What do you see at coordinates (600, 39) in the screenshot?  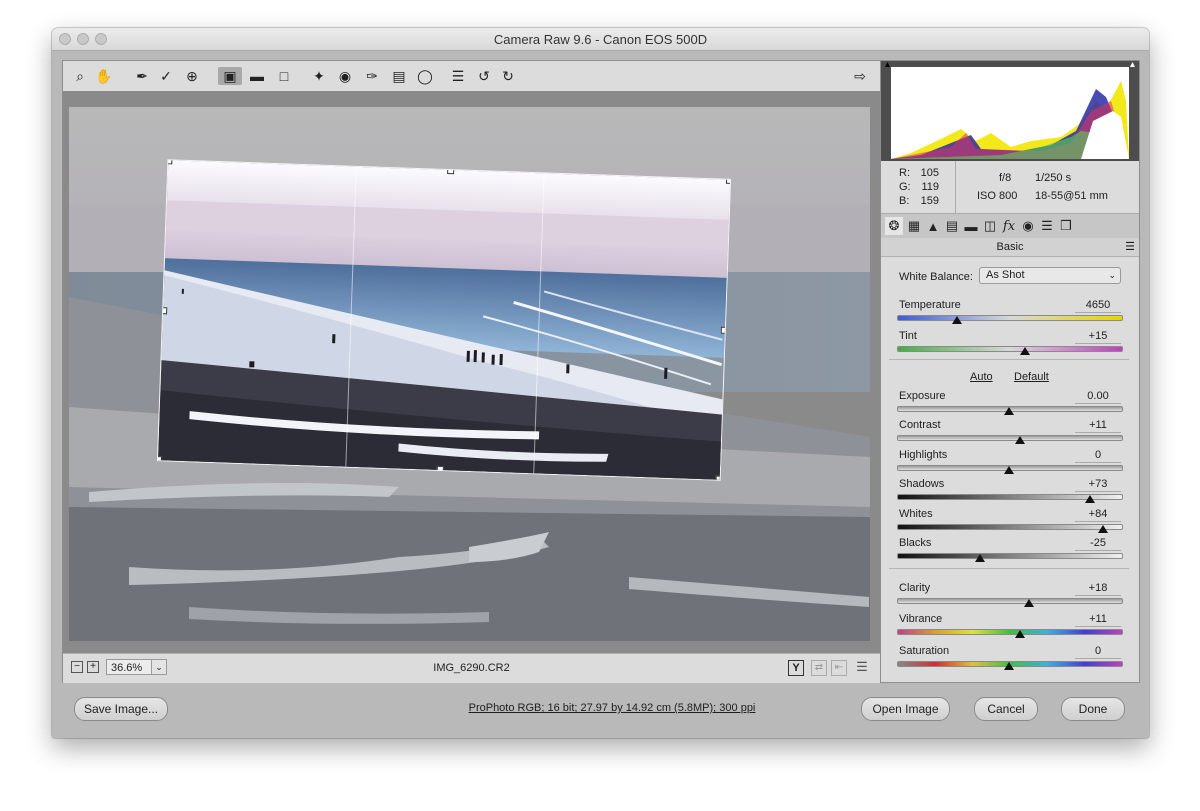 I see `title-bar: Camera Raw 9.6 - Canon EOS 500D` at bounding box center [600, 39].